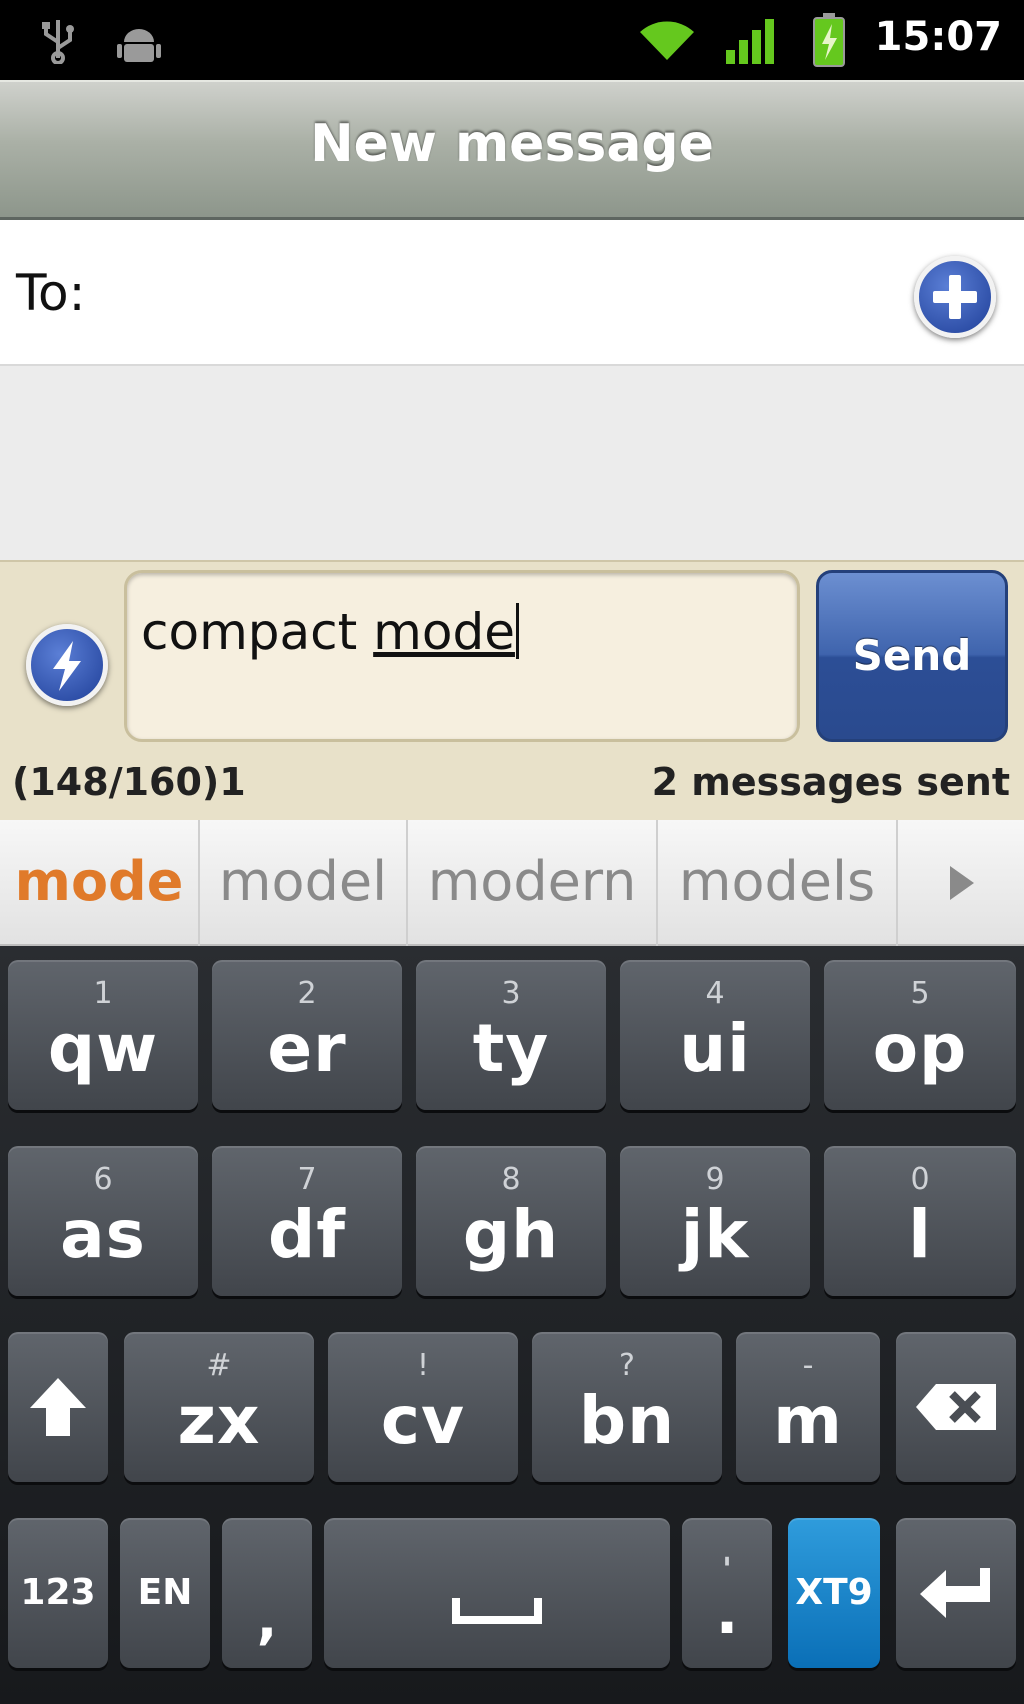 The height and width of the screenshot is (1704, 1024). Describe the element at coordinates (307, 1221) in the screenshot. I see `key-df: 7 df` at that location.